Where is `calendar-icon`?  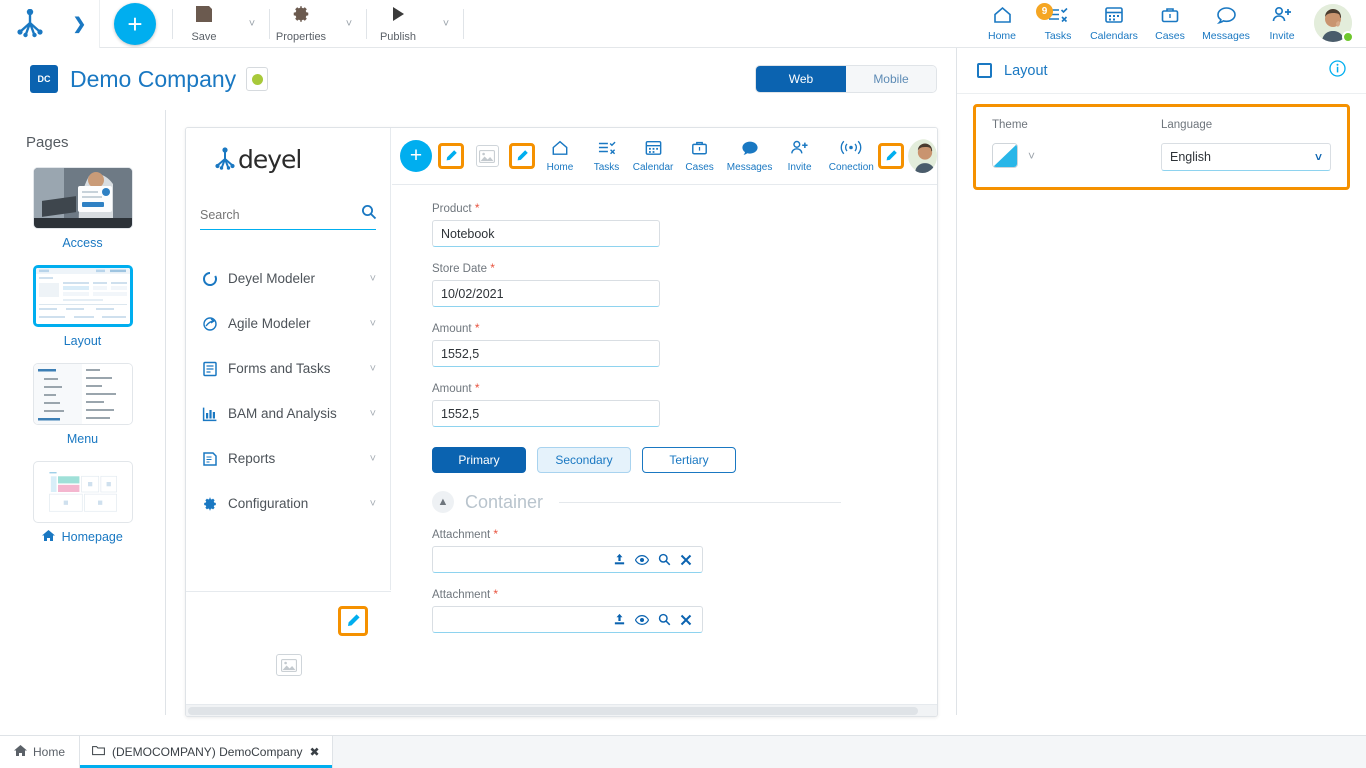 calendar-icon is located at coordinates (653, 150).